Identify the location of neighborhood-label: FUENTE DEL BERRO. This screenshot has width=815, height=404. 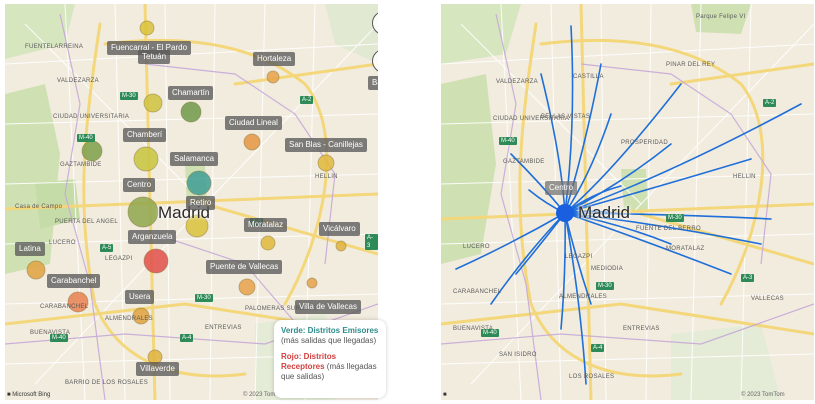
(668, 229).